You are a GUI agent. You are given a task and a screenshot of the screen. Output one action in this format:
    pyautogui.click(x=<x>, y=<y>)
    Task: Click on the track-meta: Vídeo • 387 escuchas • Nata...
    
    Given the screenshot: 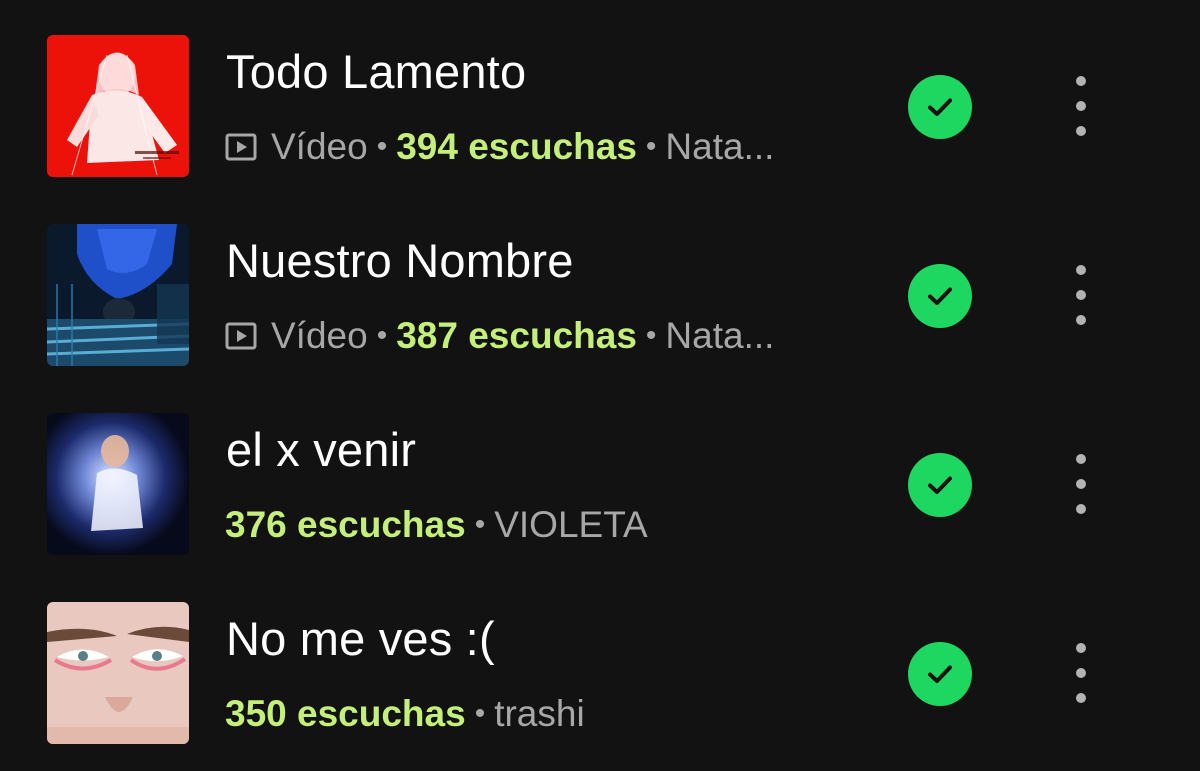 What is the action you would take?
    pyautogui.click(x=499, y=336)
    